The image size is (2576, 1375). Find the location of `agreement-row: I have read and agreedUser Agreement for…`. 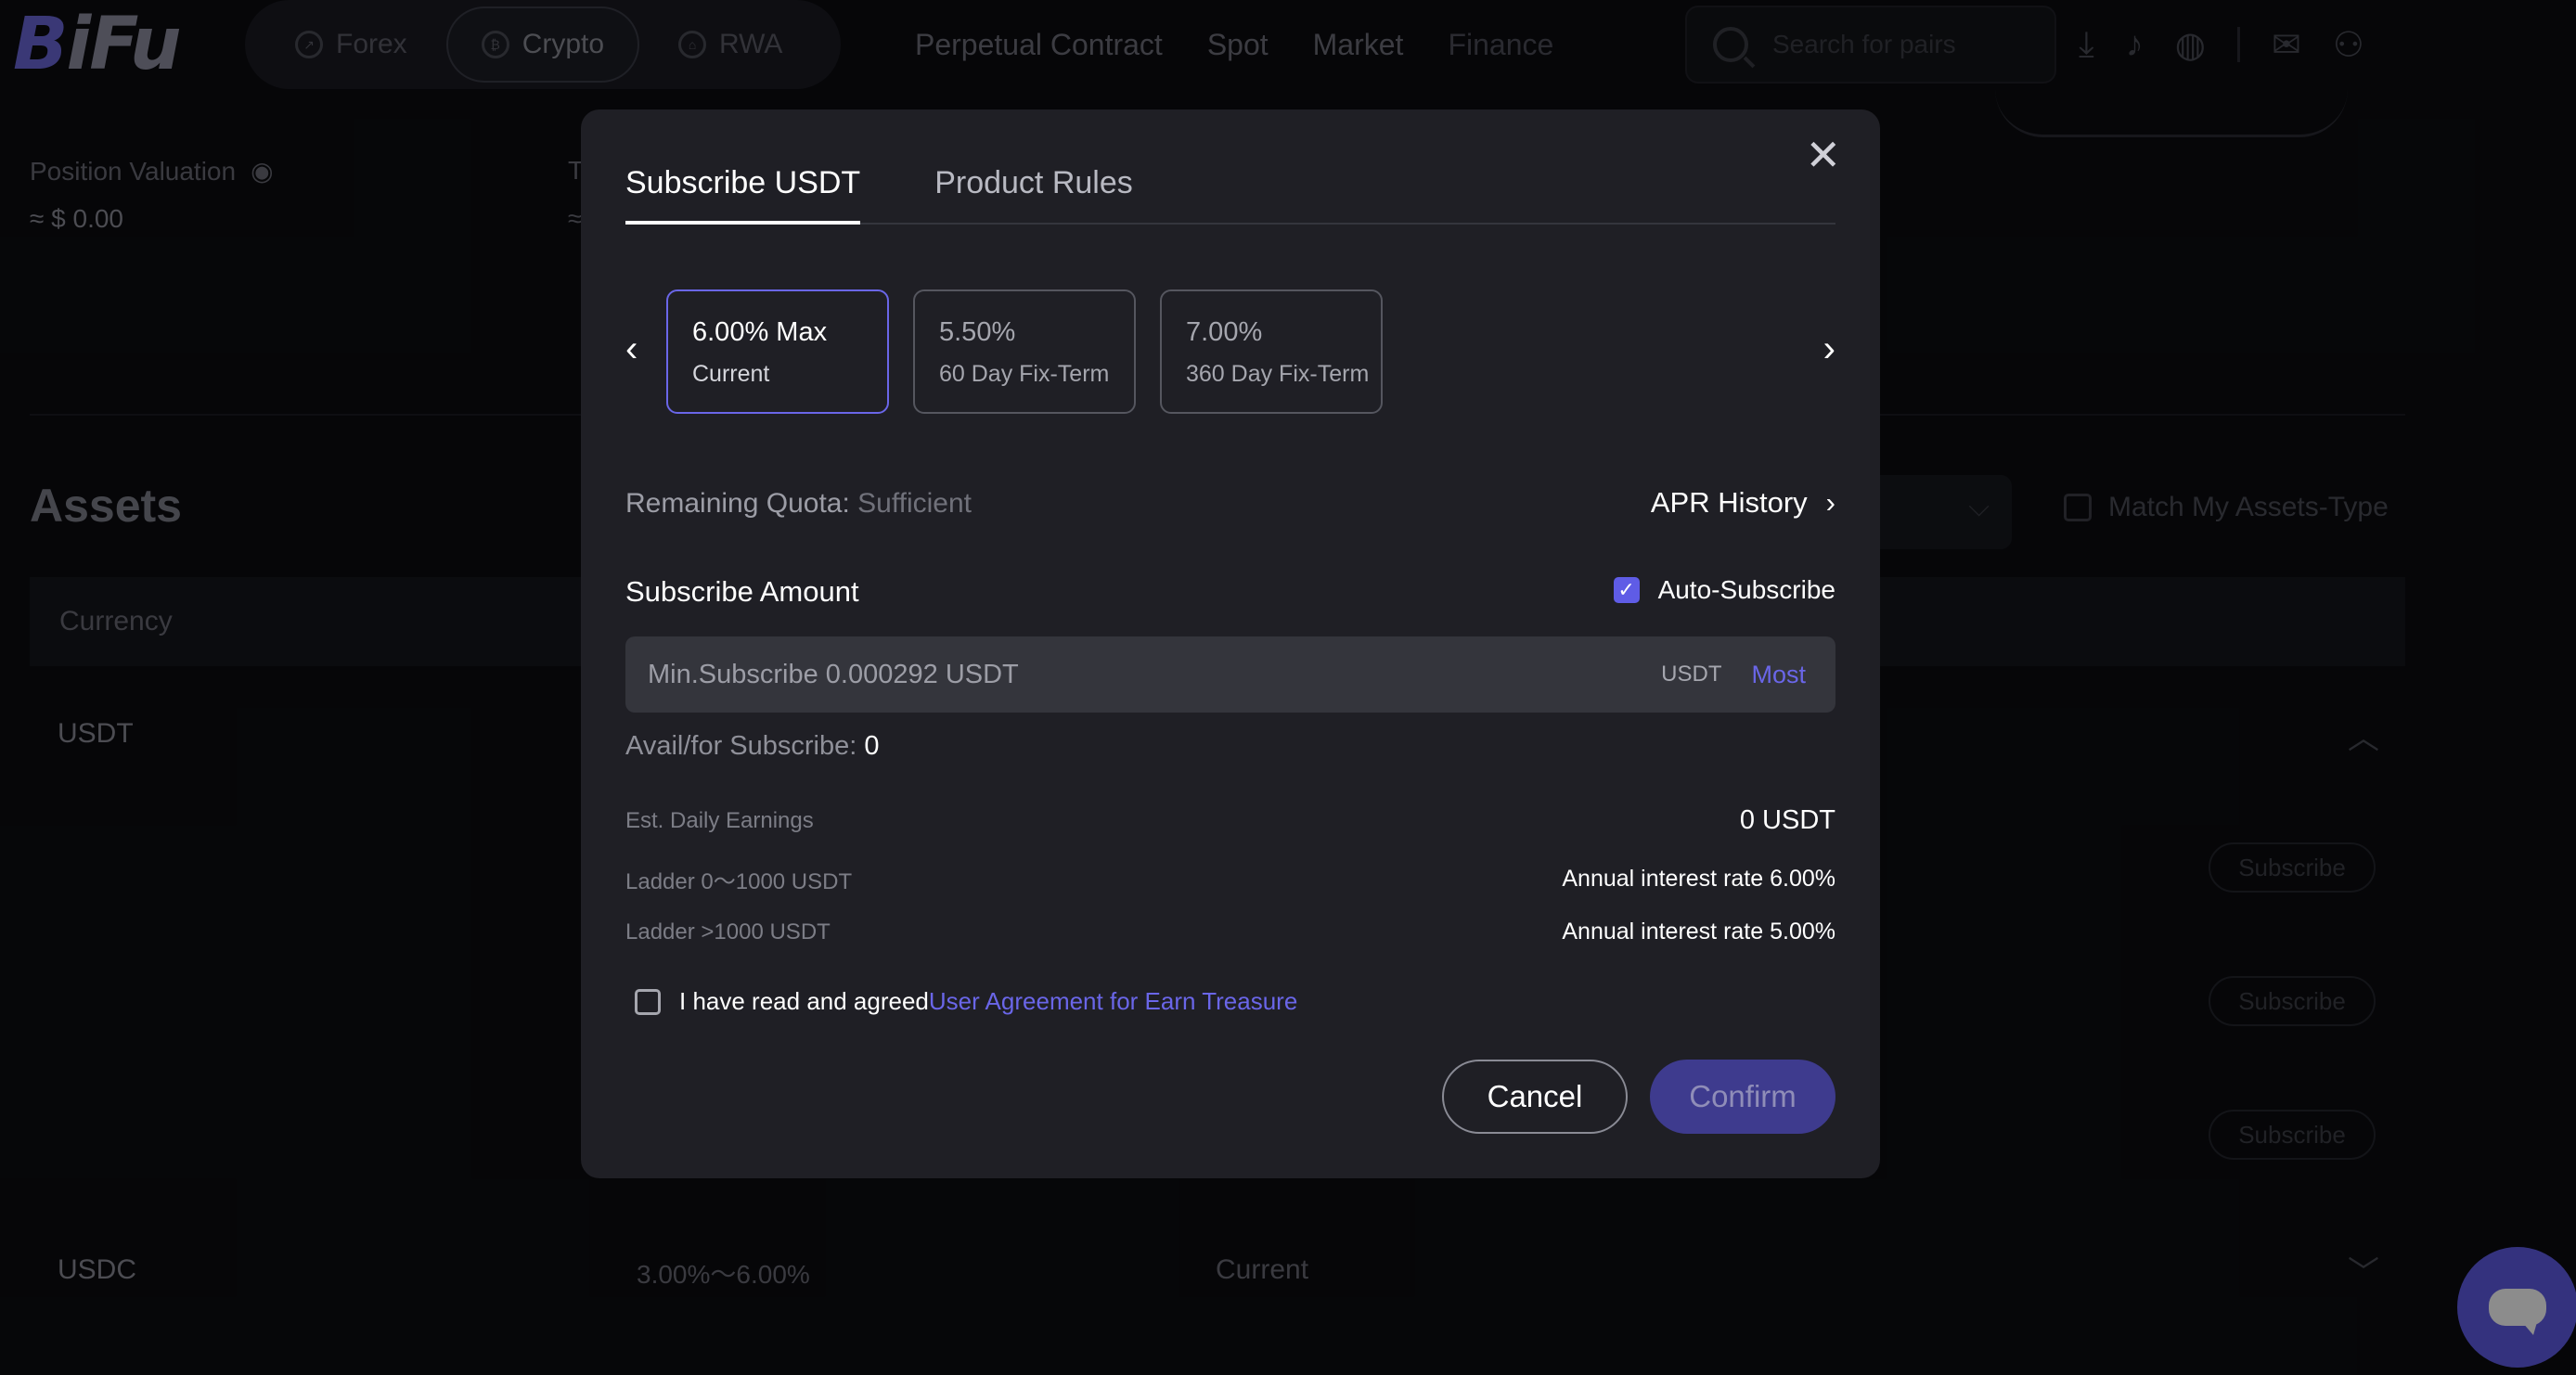

agreement-row: I have read and agreedUser Agreement for… is located at coordinates (966, 1001).